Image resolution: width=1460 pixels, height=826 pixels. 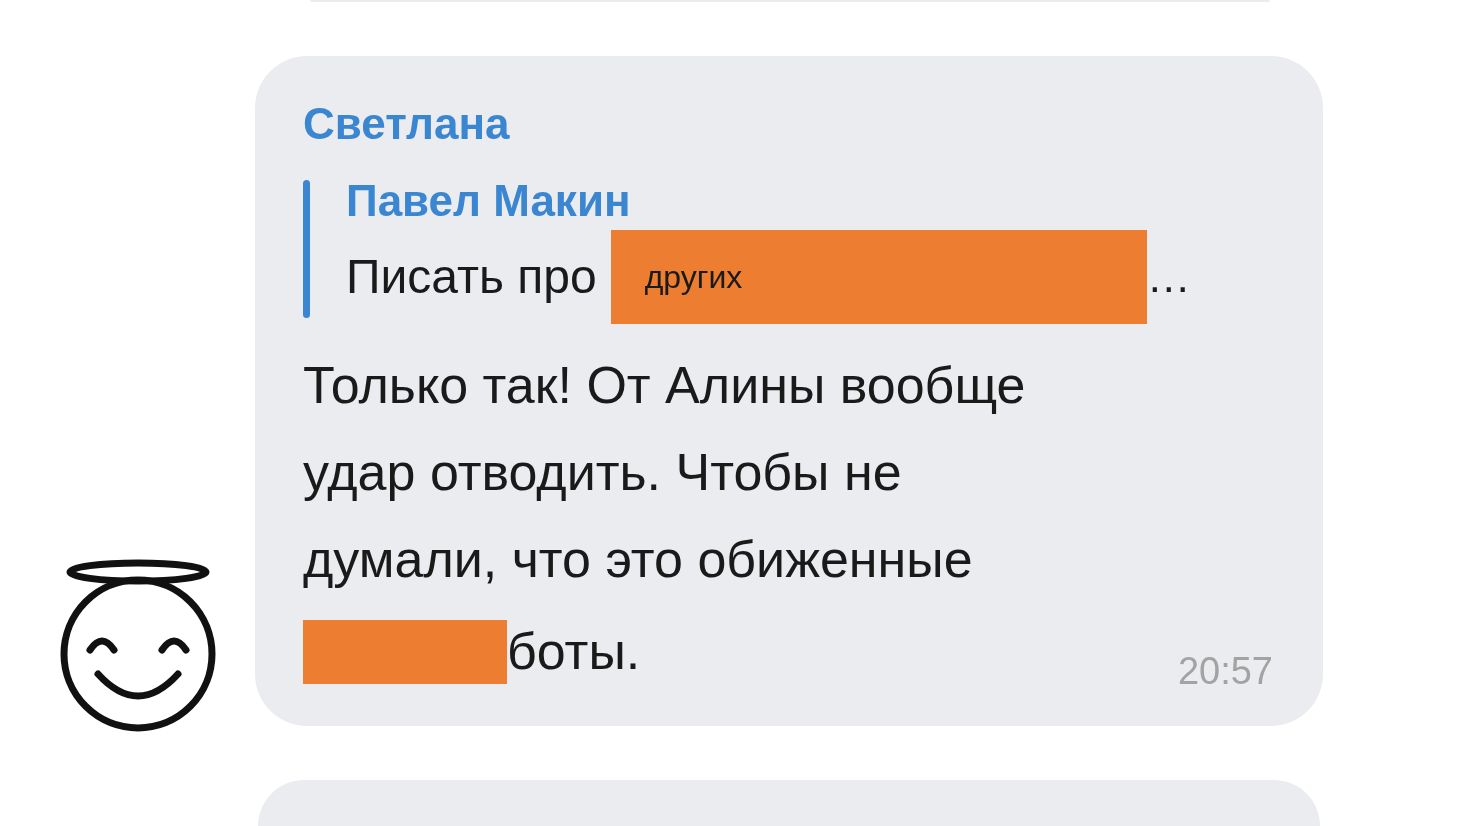 What do you see at coordinates (1225, 672) in the screenshot?
I see `message-time: 20:57` at bounding box center [1225, 672].